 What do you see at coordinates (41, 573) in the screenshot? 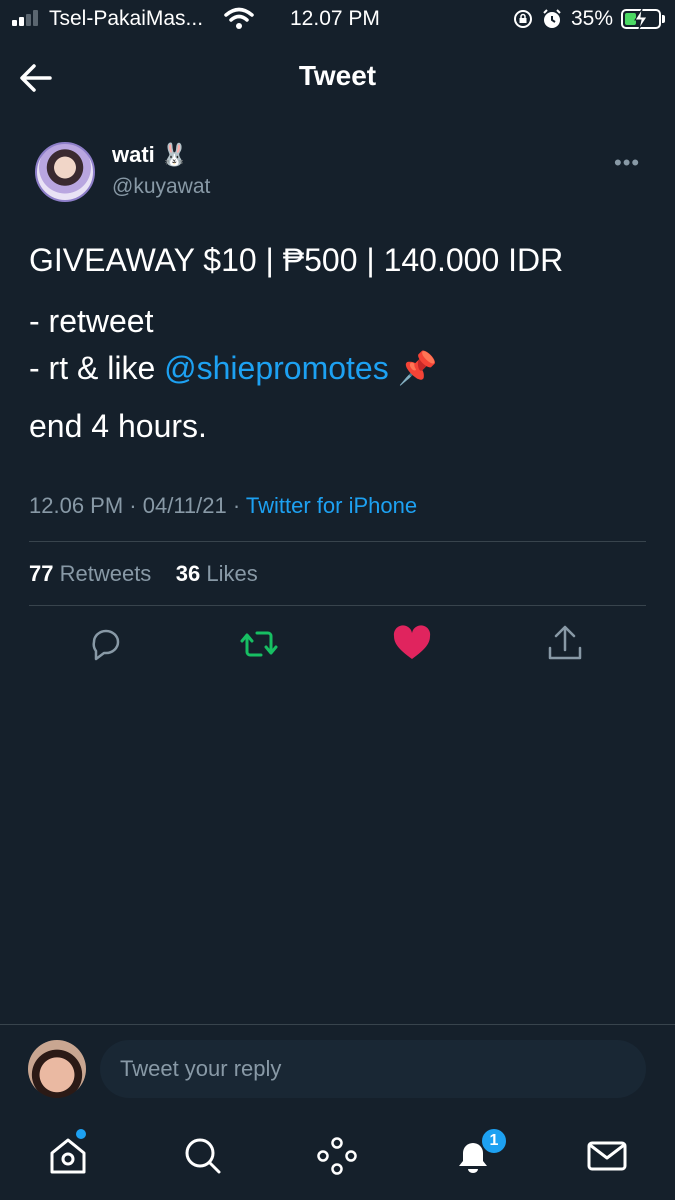
I see `retweets-count: 77` at bounding box center [41, 573].